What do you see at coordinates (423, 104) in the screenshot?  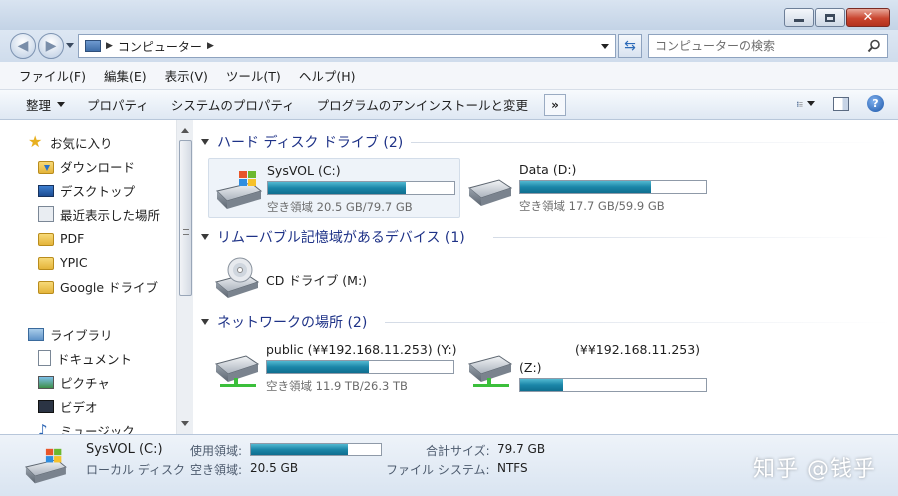 I see `uninstall-program-button: プログラムのアンインストールと変更` at bounding box center [423, 104].